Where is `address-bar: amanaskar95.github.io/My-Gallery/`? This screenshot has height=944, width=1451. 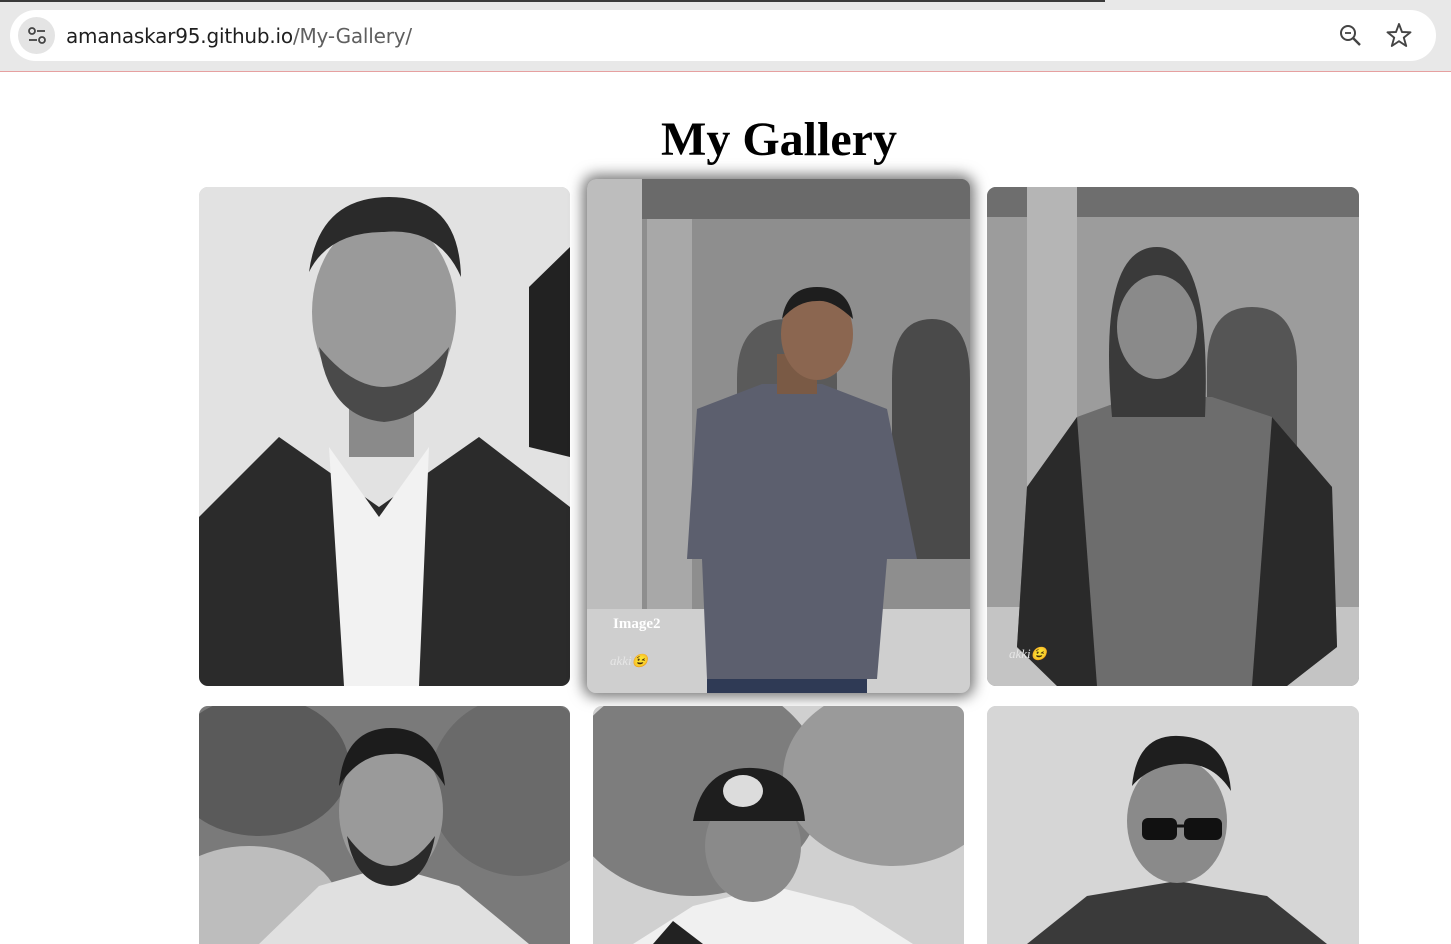
address-bar: amanaskar95.github.io/My-Gallery/ is located at coordinates (723, 35).